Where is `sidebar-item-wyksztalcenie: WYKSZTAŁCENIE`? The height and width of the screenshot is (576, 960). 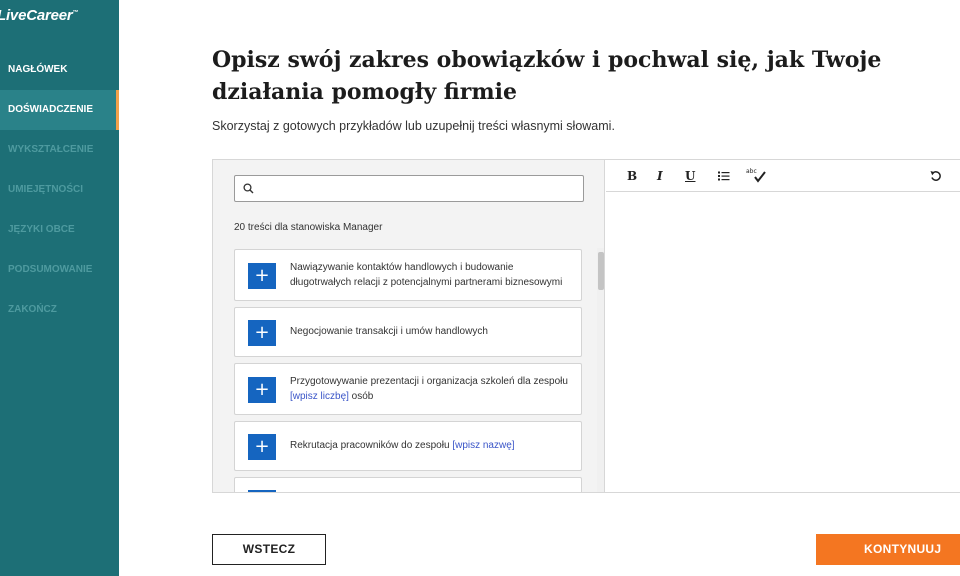 sidebar-item-wyksztalcenie: WYKSZTAŁCENIE is located at coordinates (51, 149).